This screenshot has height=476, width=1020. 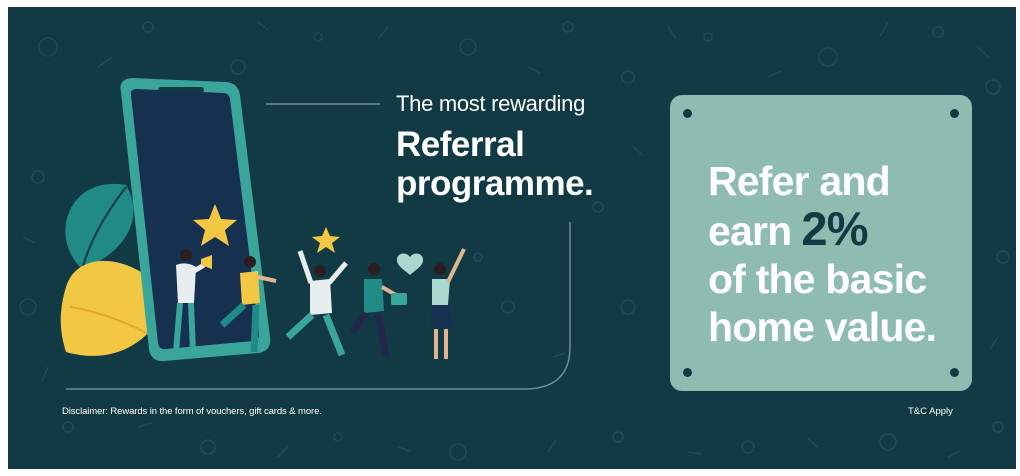 I want to click on star-icon, so click(x=326, y=240).